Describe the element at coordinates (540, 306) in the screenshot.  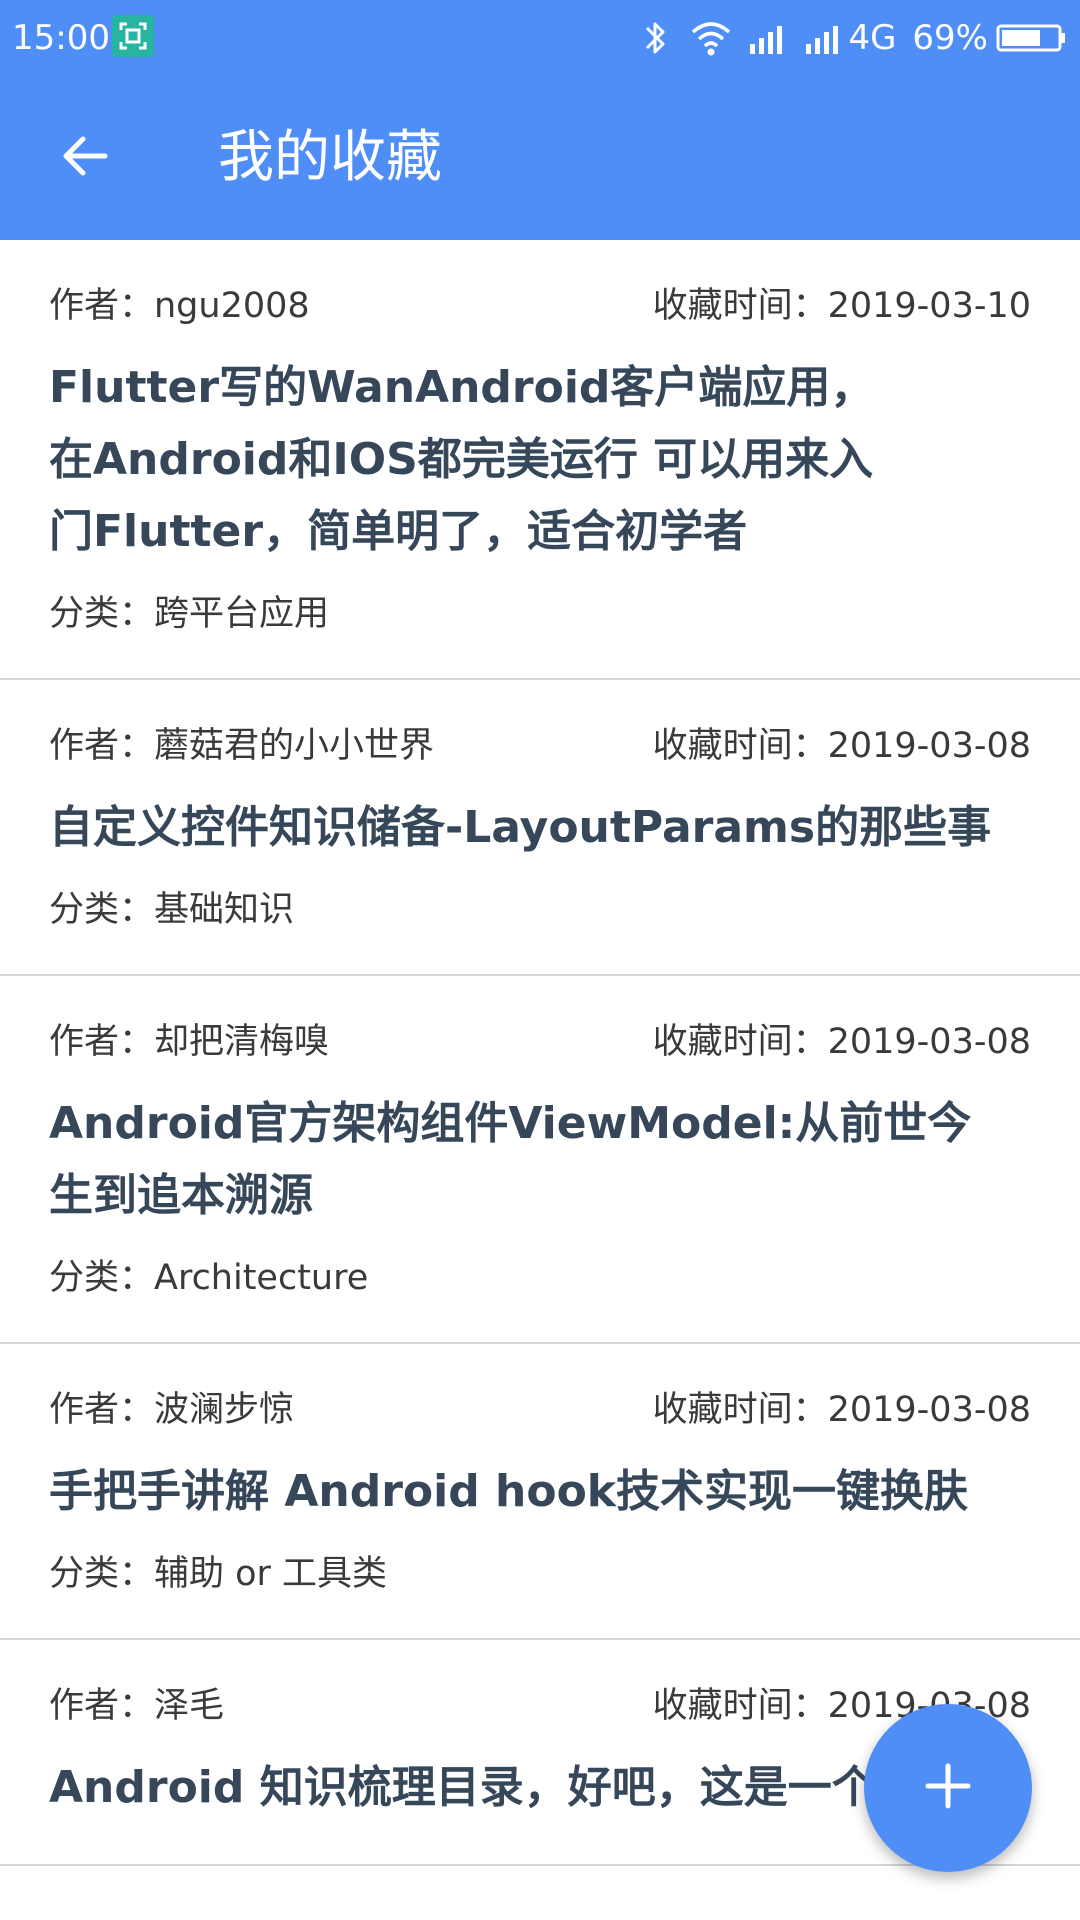
I see `card-meta: 作者：ngu2008 收藏时间：2019-03-10` at that location.